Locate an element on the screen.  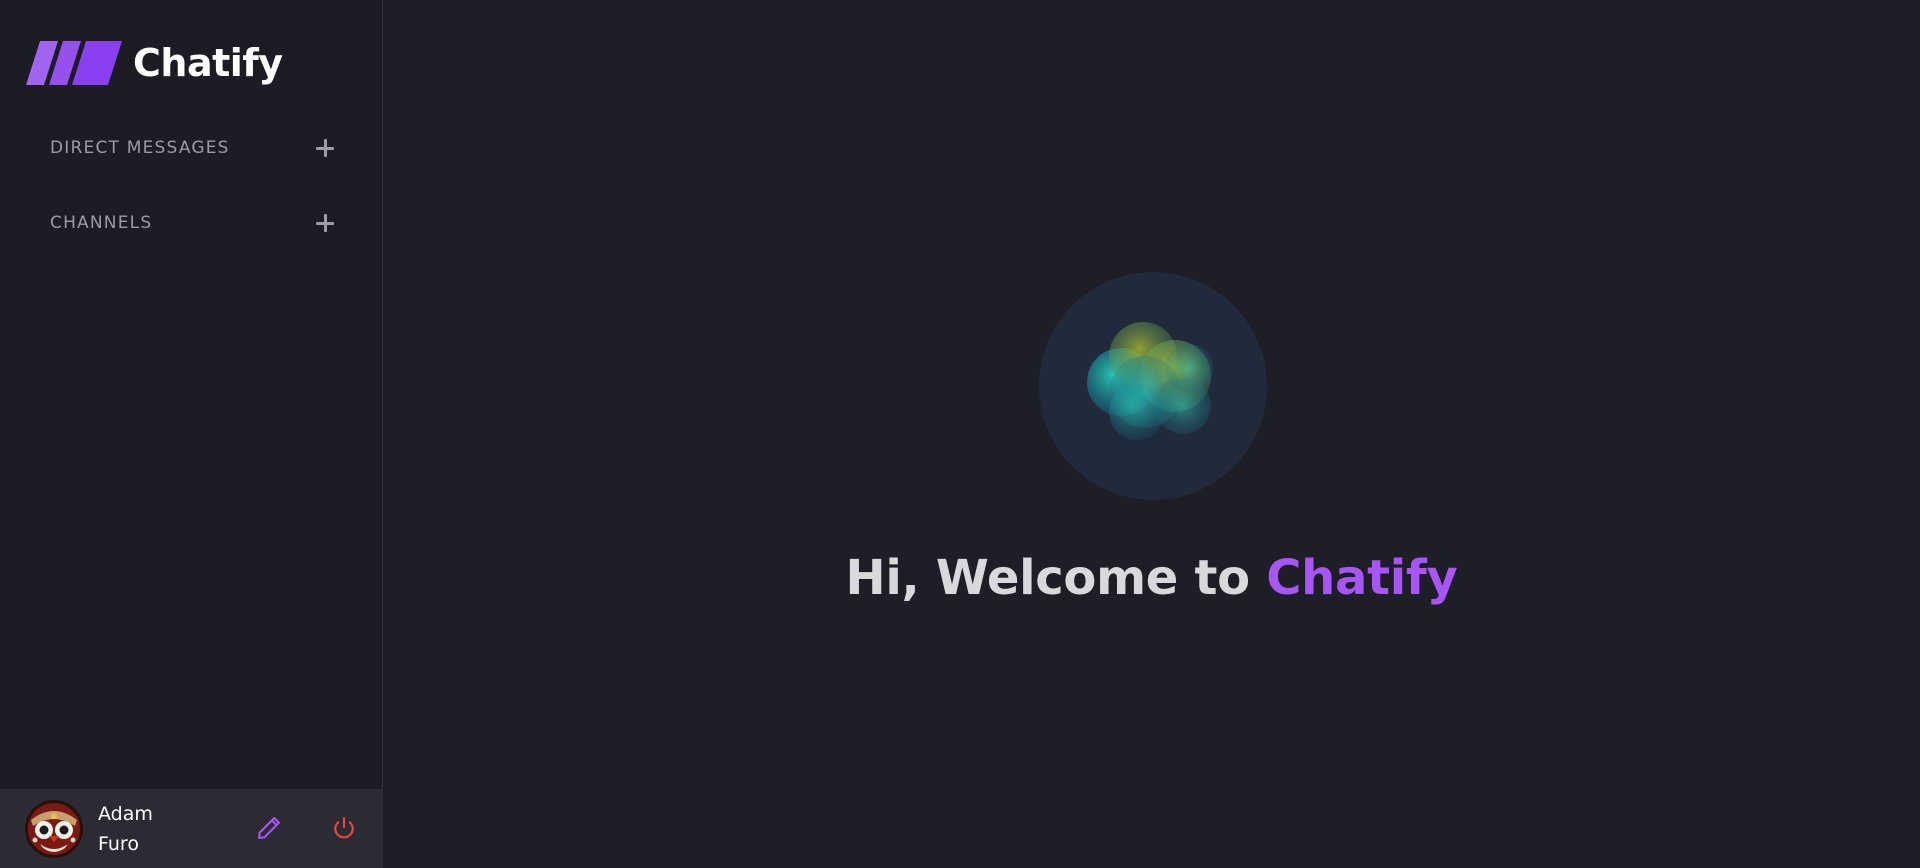
welcome-prefix: Hi, Welcome to is located at coordinates (1056, 578).